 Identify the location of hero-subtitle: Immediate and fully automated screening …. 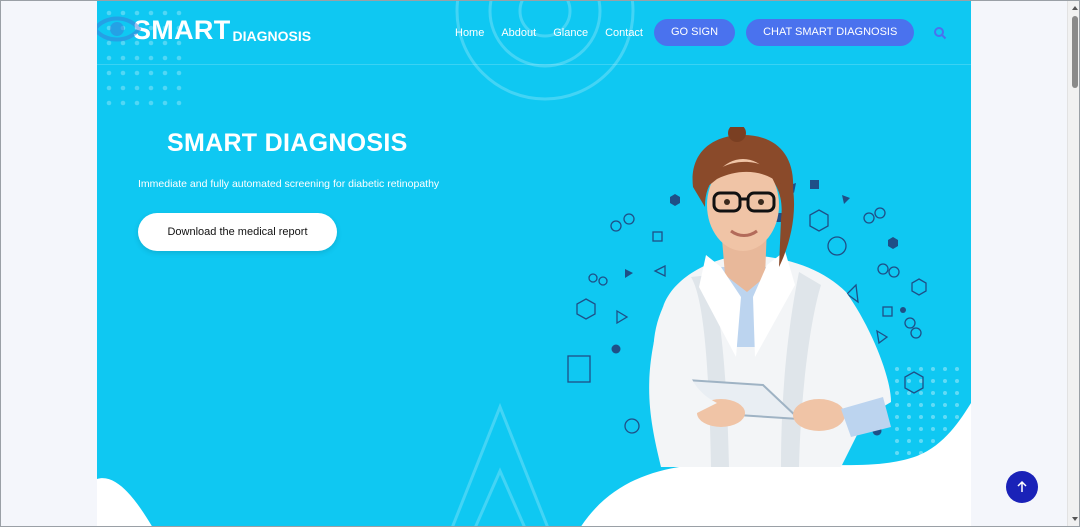
(289, 184).